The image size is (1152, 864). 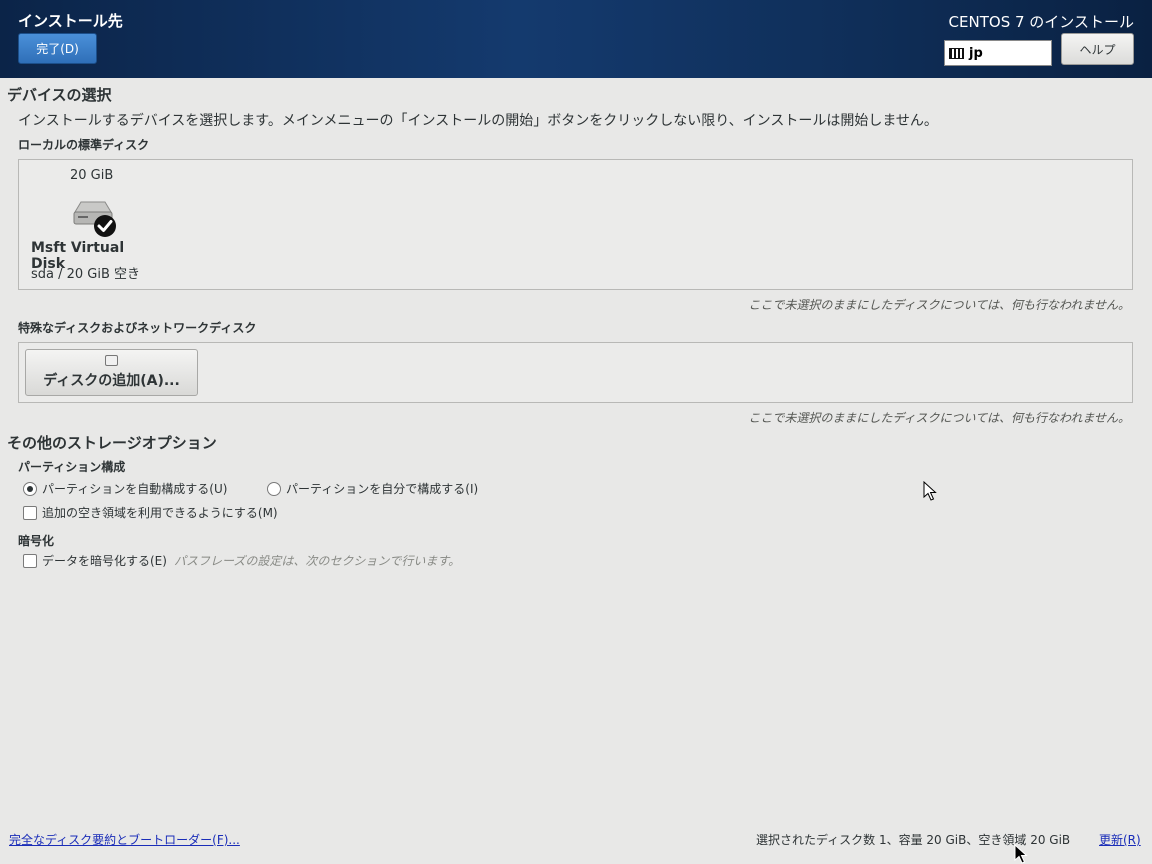 What do you see at coordinates (976, 53) in the screenshot?
I see `keyboard-layout-label: jp` at bounding box center [976, 53].